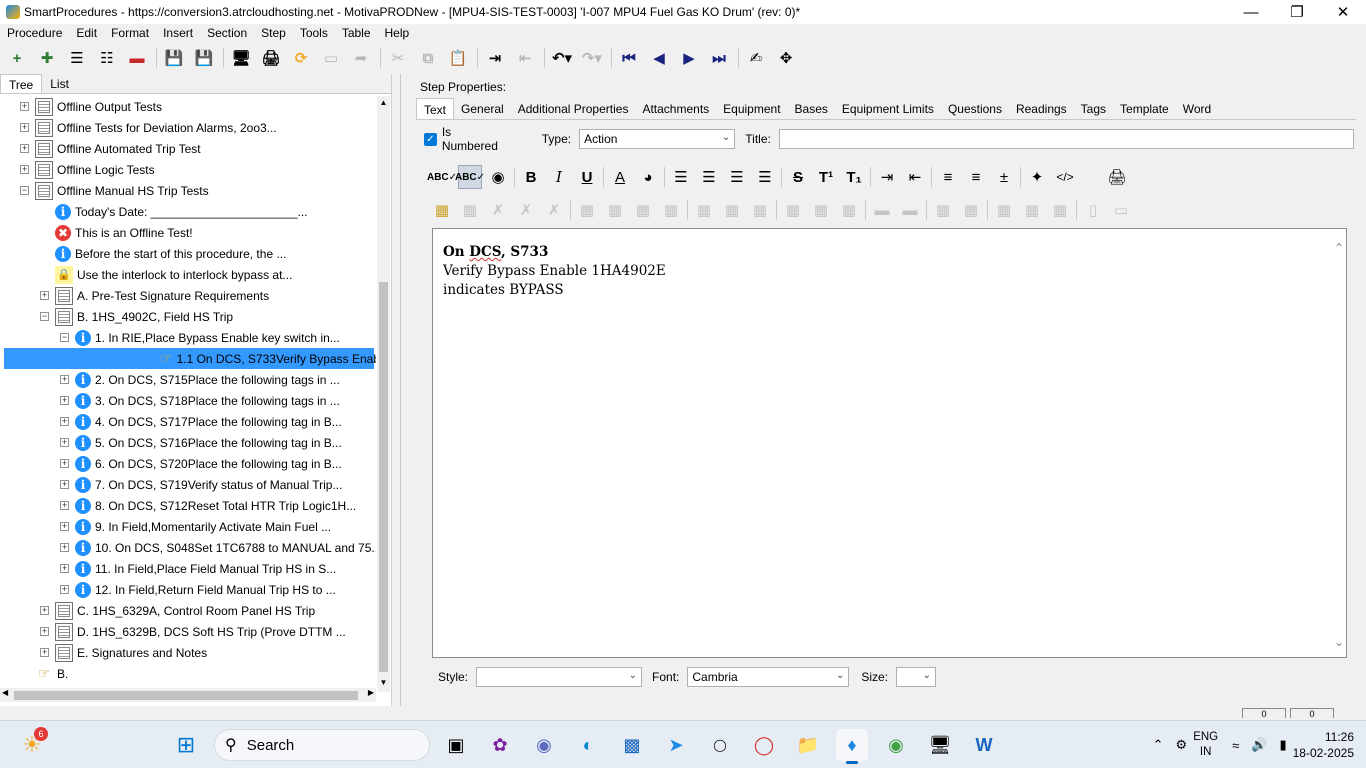  I want to click on file-explorer-icon: 📁, so click(808, 745).